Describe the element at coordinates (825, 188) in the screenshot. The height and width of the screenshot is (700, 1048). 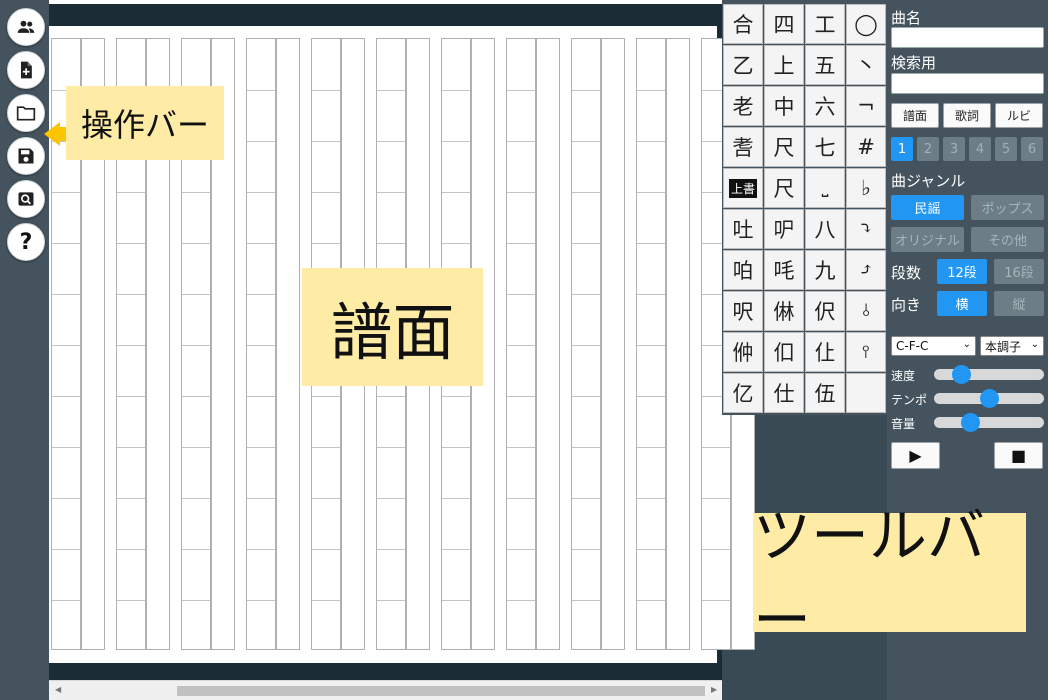
I see `palette-symbol: ⎵` at that location.